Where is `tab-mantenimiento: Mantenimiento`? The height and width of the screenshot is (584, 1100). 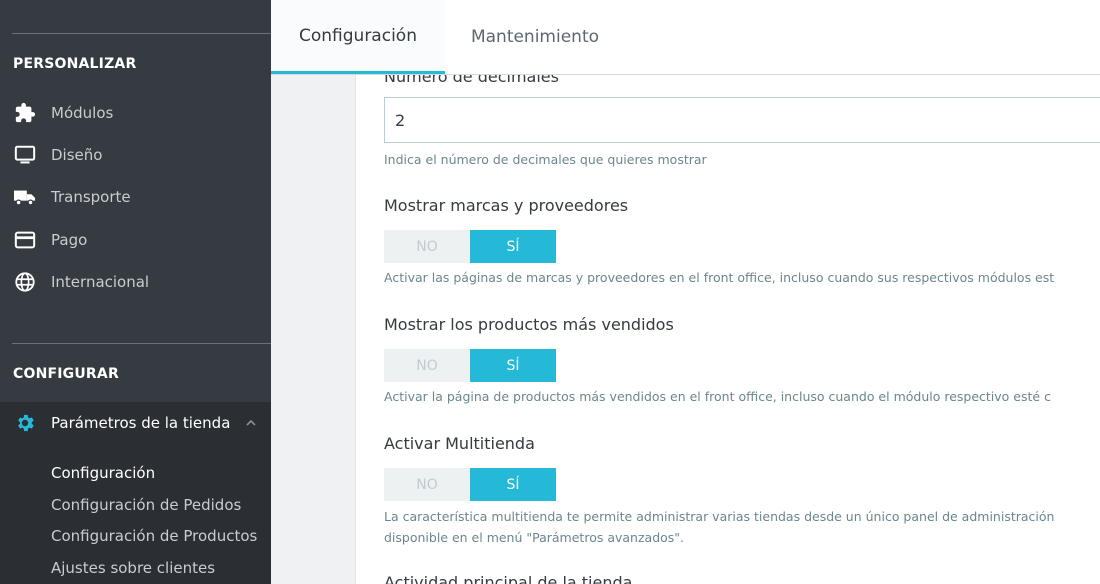
tab-mantenimiento: Mantenimiento is located at coordinates (535, 37).